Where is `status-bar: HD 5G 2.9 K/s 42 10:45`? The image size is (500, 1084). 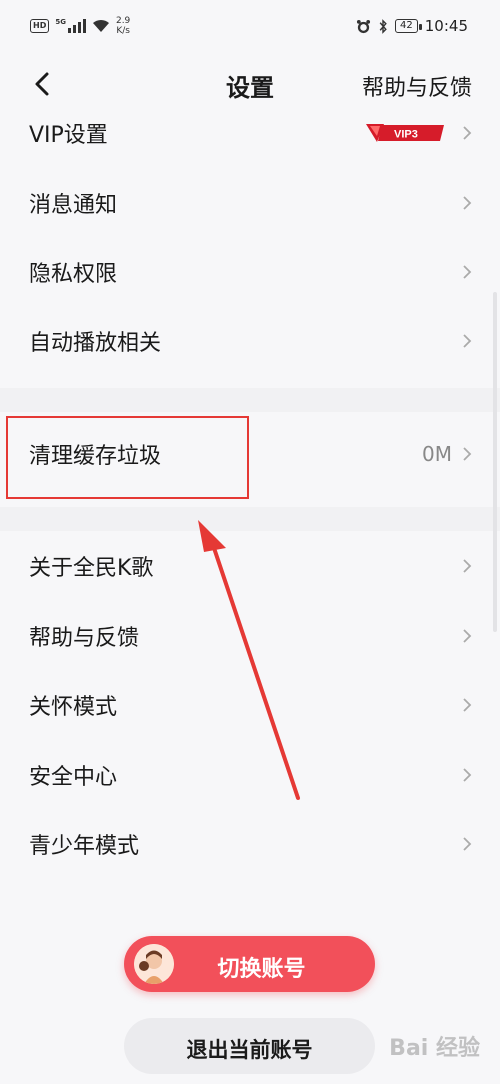 status-bar: HD 5G 2.9 K/s 42 10:45 is located at coordinates (250, 28).